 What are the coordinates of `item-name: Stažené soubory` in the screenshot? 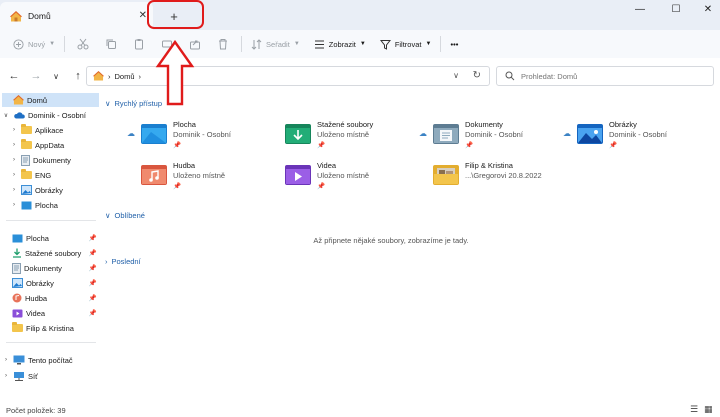 It's located at (345, 124).